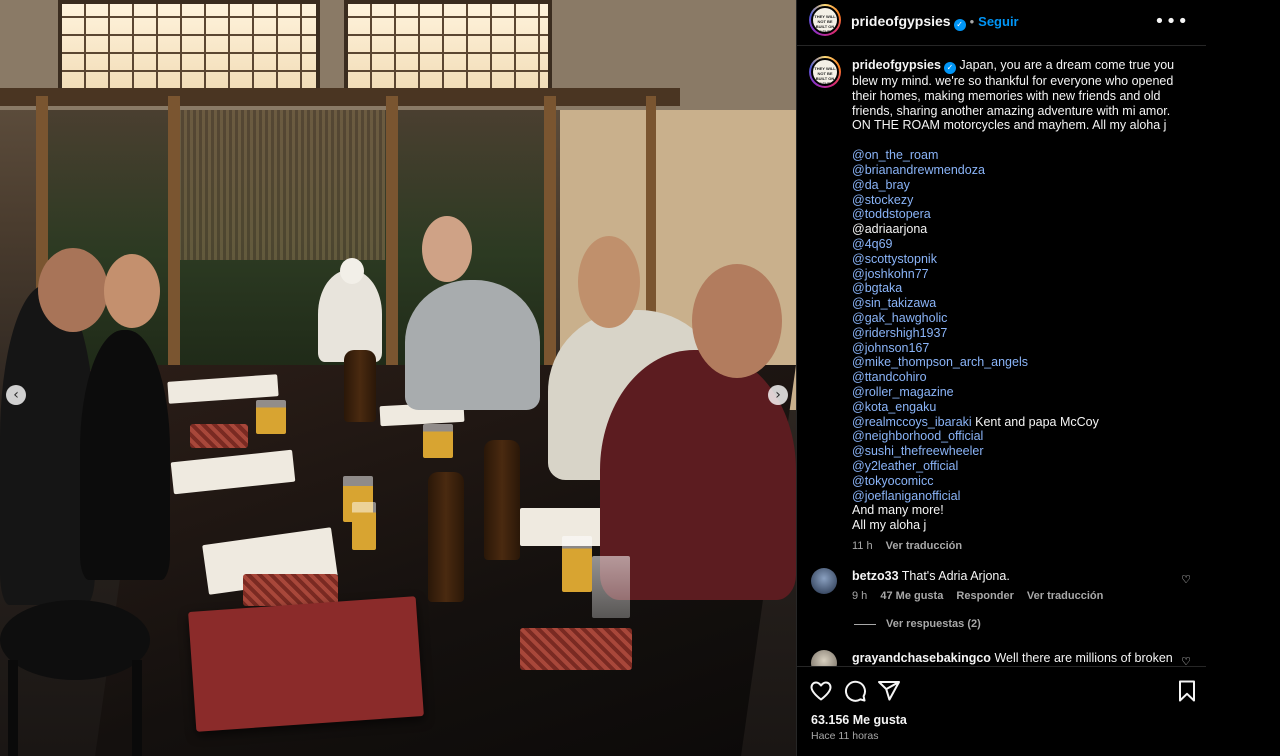 Image resolution: width=1280 pixels, height=756 pixels. What do you see at coordinates (1017, 481) in the screenshot?
I see `caption-line: @tokyocomicc` at bounding box center [1017, 481].